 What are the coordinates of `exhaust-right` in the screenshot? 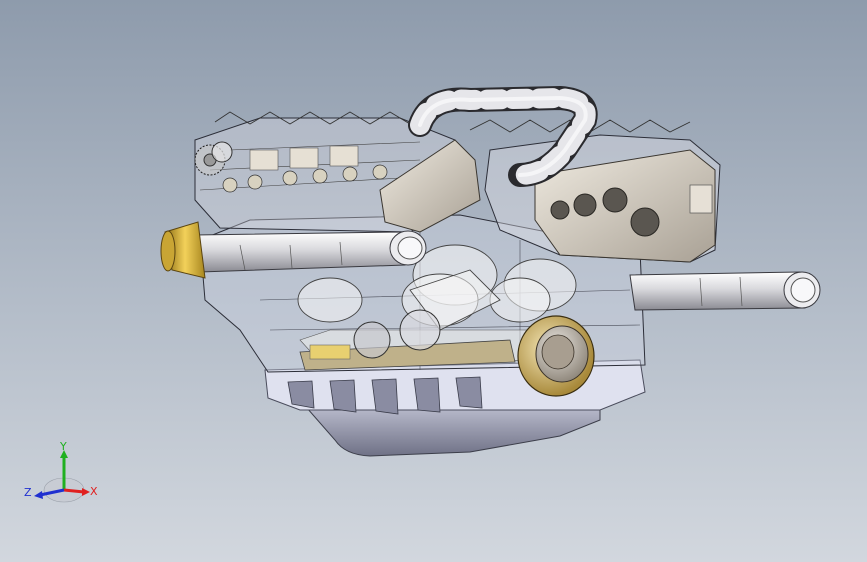 It's located at (725, 291).